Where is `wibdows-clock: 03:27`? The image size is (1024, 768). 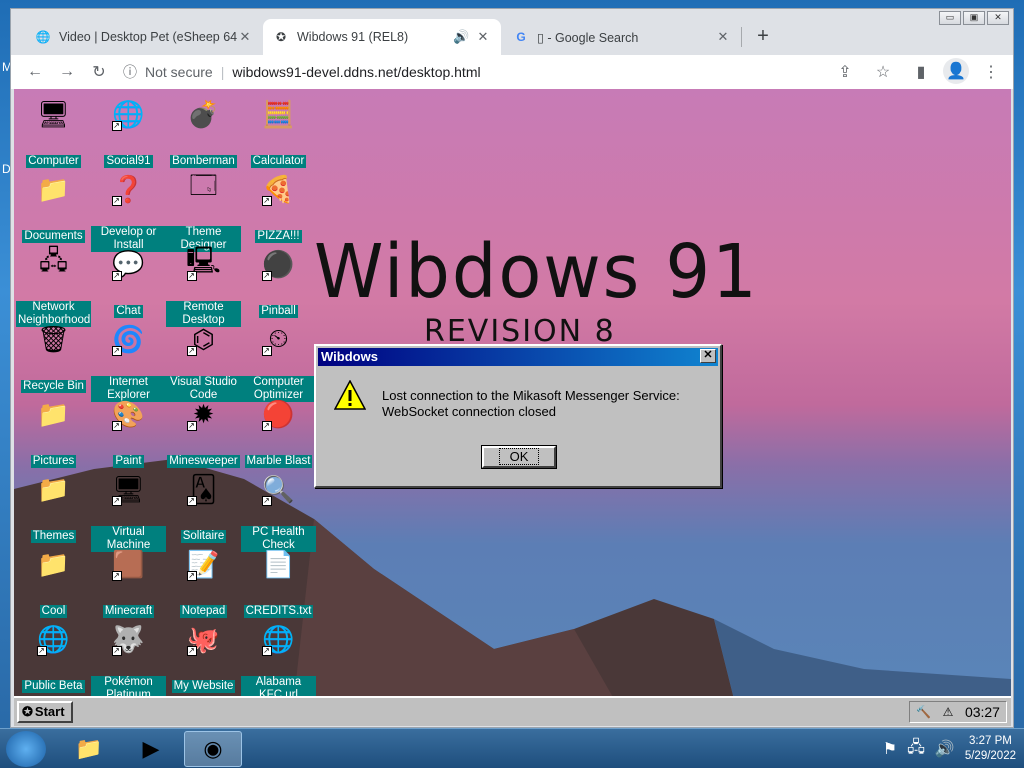 wibdows-clock: 03:27 is located at coordinates (982, 712).